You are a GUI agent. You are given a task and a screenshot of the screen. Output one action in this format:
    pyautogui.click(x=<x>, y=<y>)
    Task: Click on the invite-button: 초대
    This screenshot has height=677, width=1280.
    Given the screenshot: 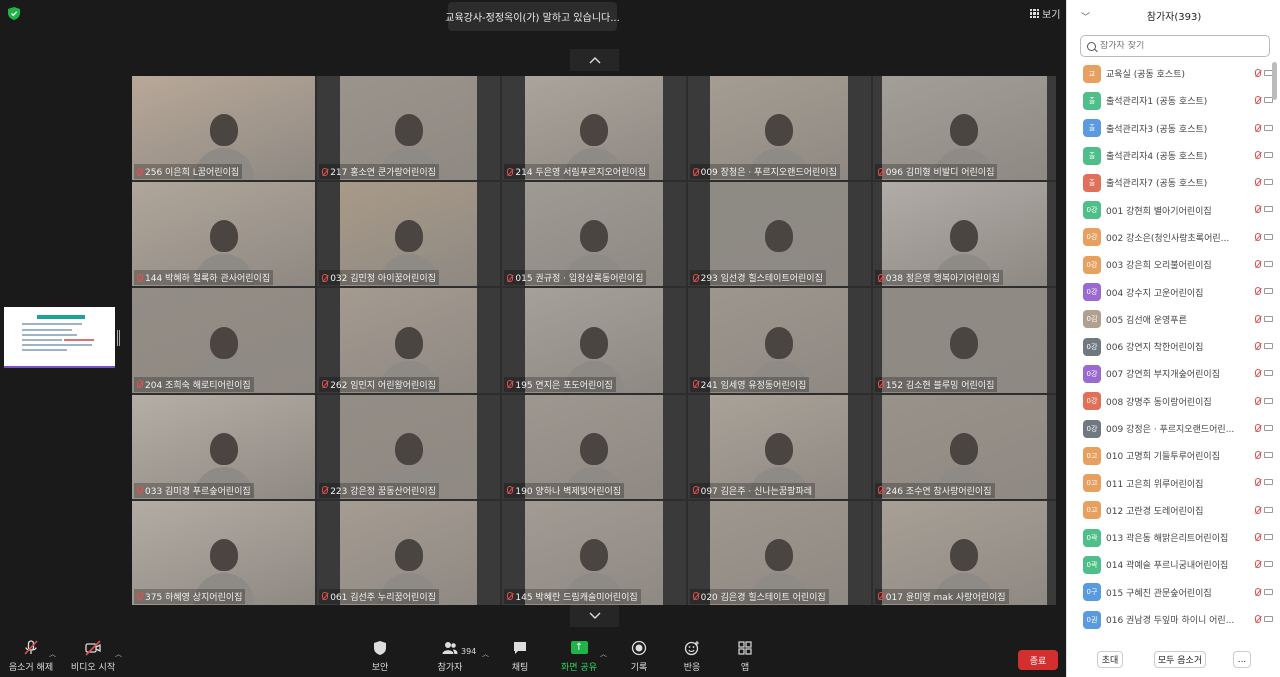 What is the action you would take?
    pyautogui.click(x=1110, y=659)
    